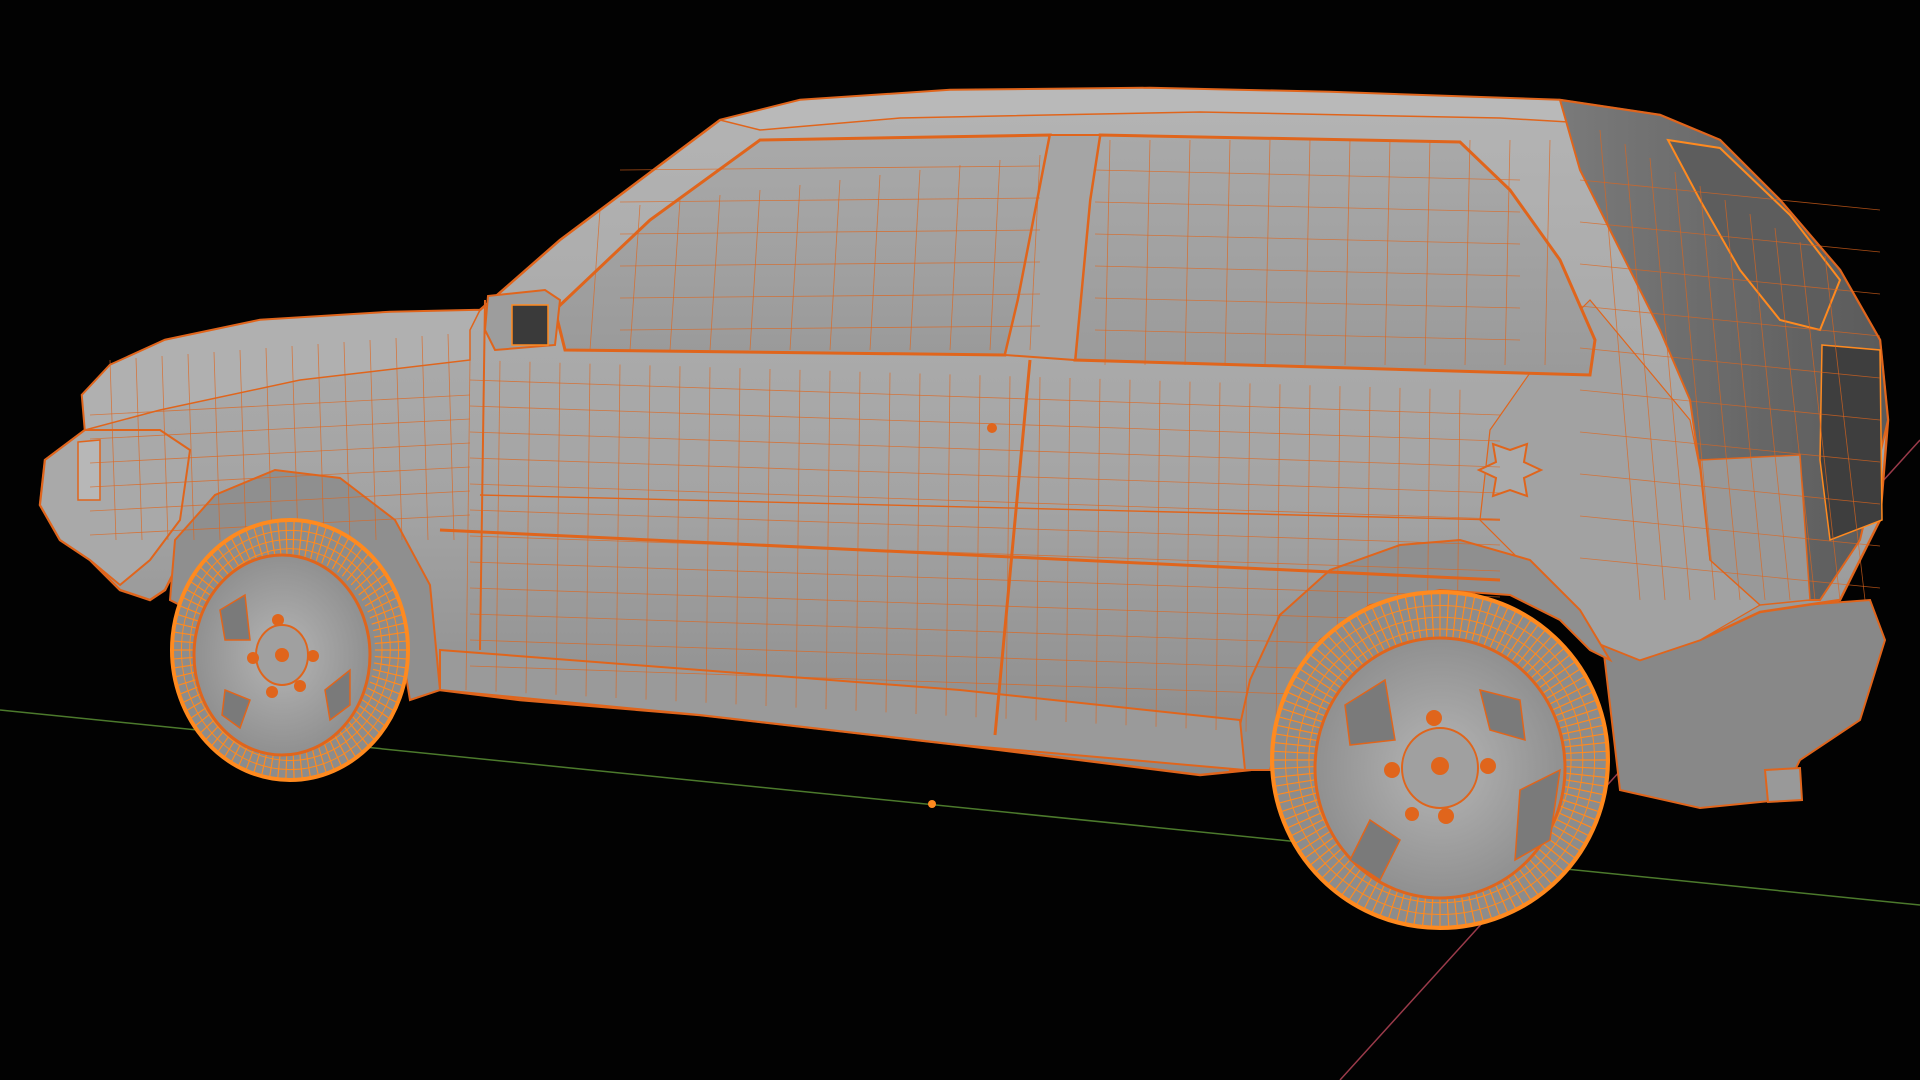 The height and width of the screenshot is (1080, 1920). What do you see at coordinates (1783, 785) in the screenshot?
I see `exhaust-pipe` at bounding box center [1783, 785].